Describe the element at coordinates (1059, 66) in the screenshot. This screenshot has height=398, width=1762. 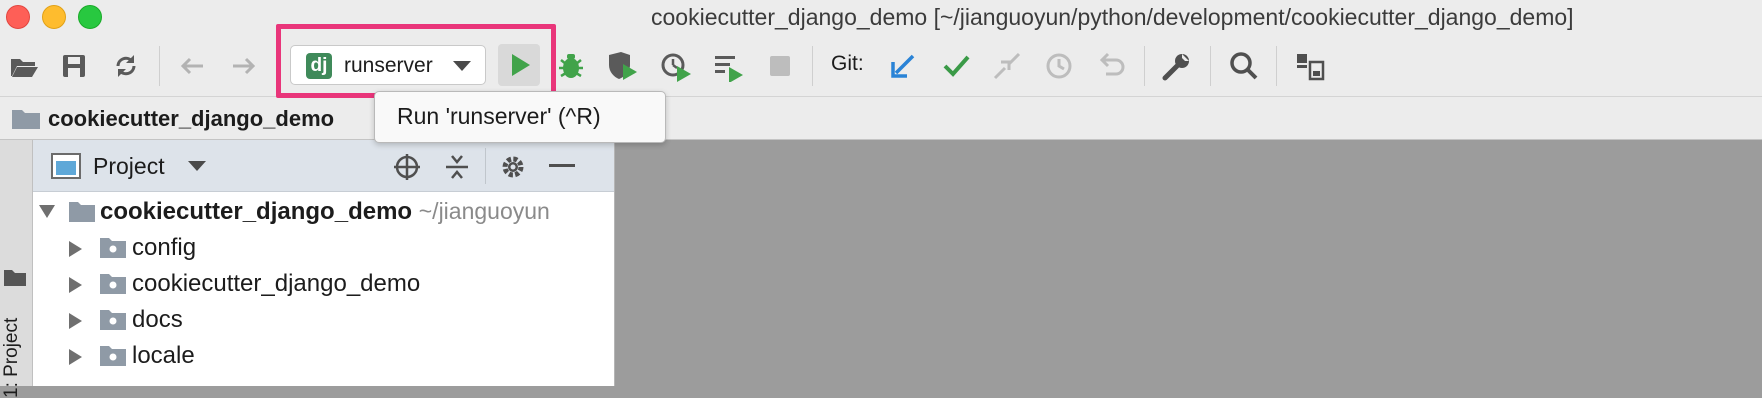
I see `history-icon` at that location.